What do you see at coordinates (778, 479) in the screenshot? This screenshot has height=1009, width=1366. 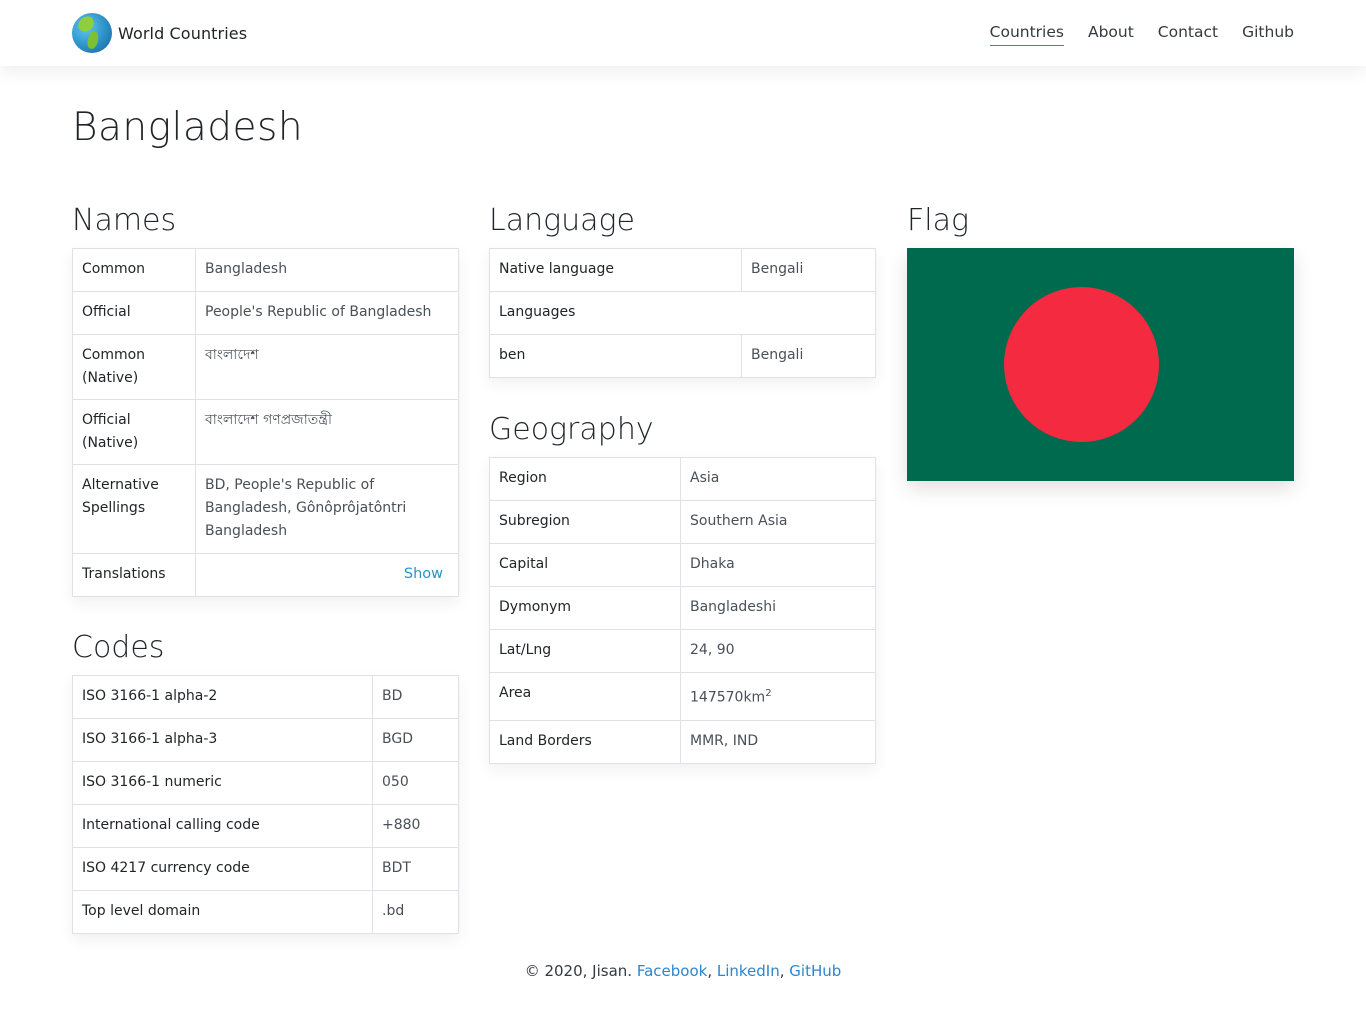 I see `geo-value: Asia` at bounding box center [778, 479].